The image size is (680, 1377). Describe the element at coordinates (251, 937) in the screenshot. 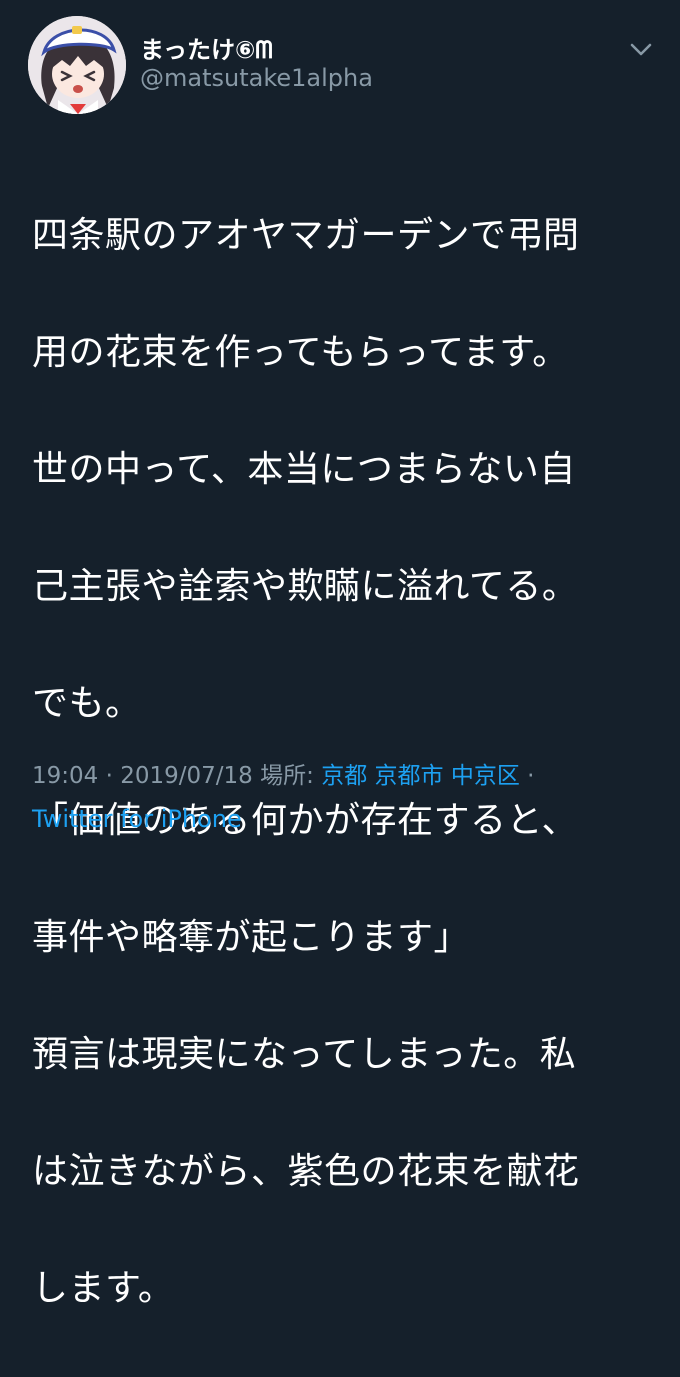

I see `tweet-line: 事件や略奪が起こります」` at that location.